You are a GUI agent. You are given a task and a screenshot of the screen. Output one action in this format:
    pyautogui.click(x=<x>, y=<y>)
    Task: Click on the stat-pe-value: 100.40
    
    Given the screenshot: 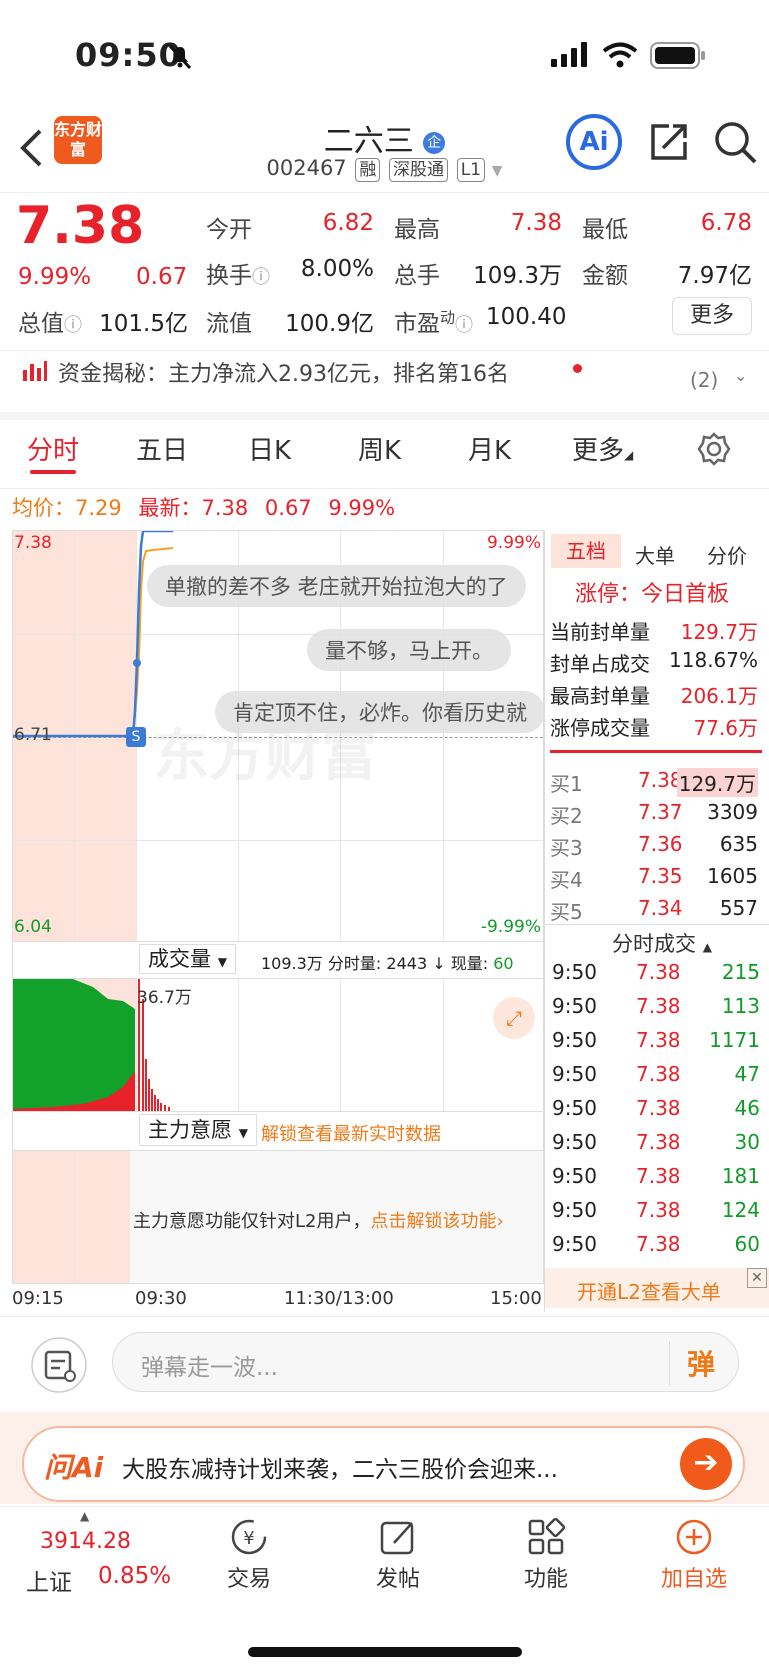 What is the action you would take?
    pyautogui.click(x=526, y=317)
    